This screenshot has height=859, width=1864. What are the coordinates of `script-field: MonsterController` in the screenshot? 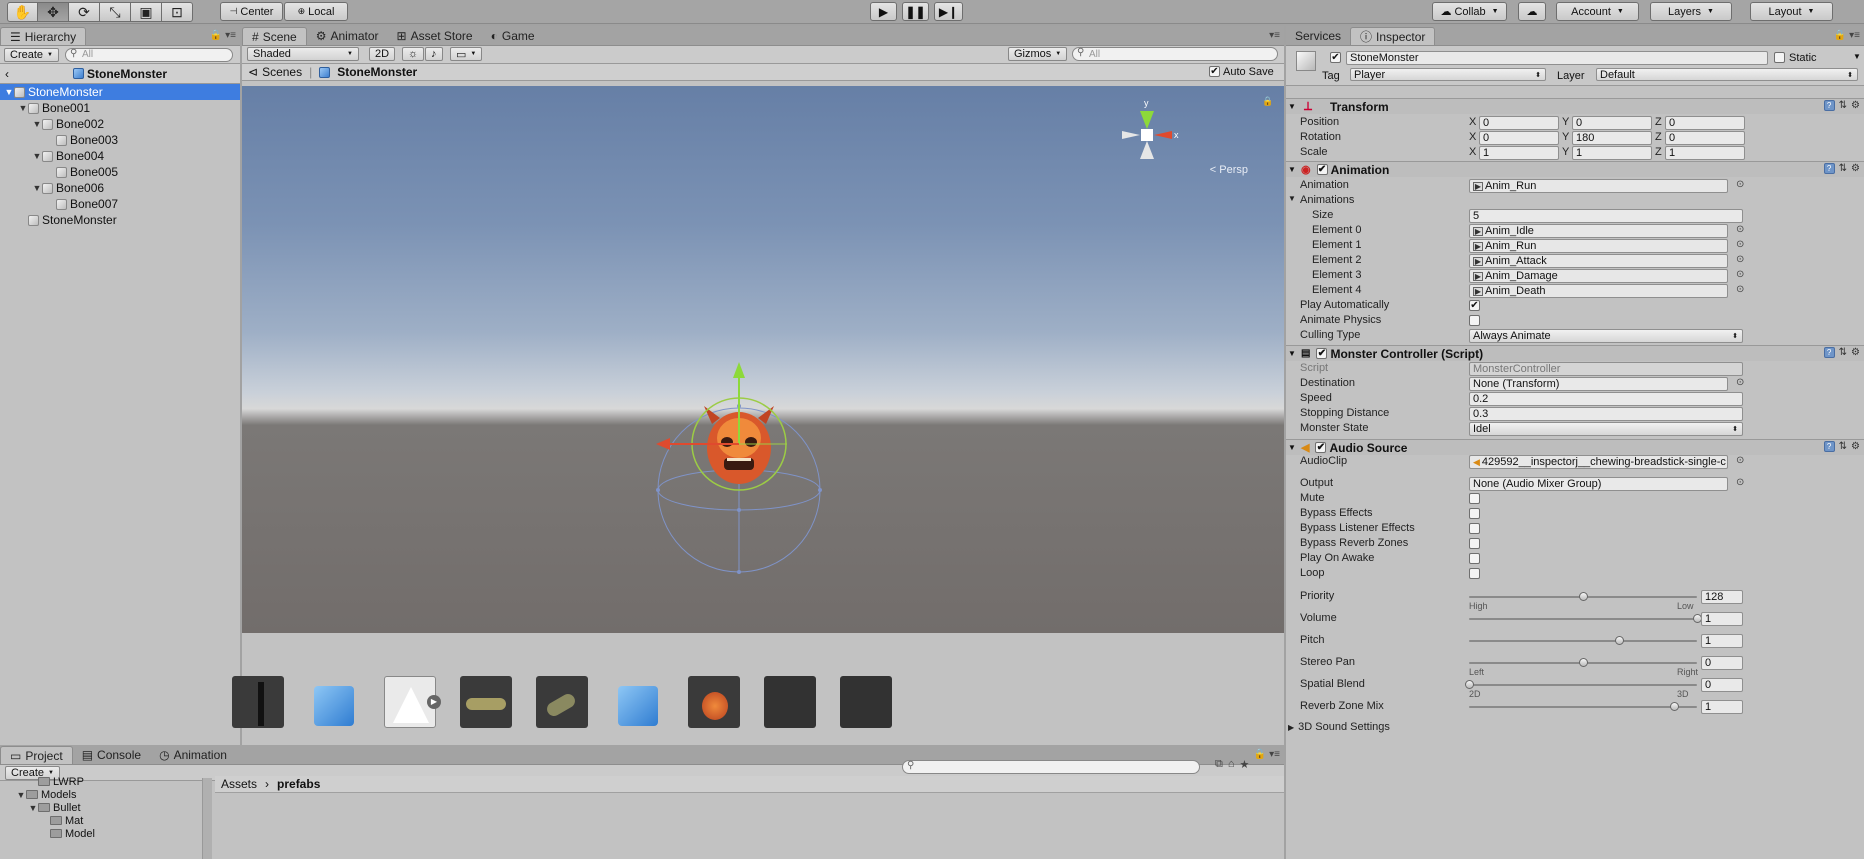 It's located at (1606, 369).